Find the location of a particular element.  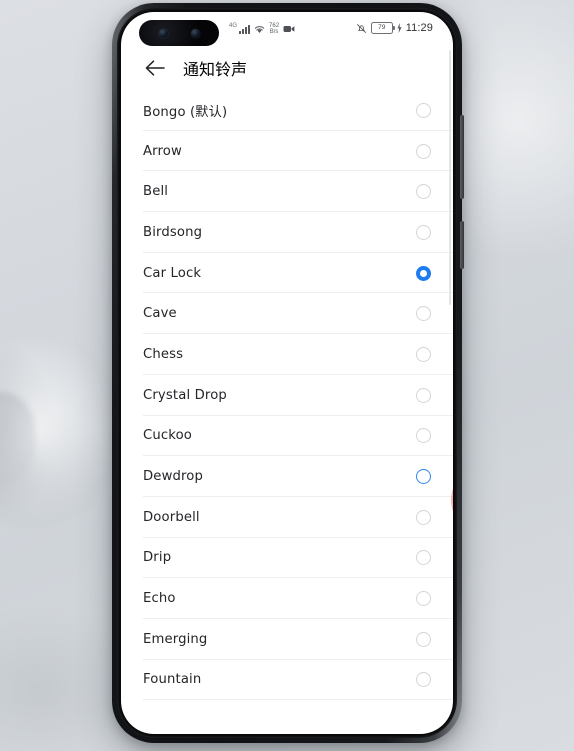

data-rate-indicator: 762 B/s is located at coordinates (274, 29).